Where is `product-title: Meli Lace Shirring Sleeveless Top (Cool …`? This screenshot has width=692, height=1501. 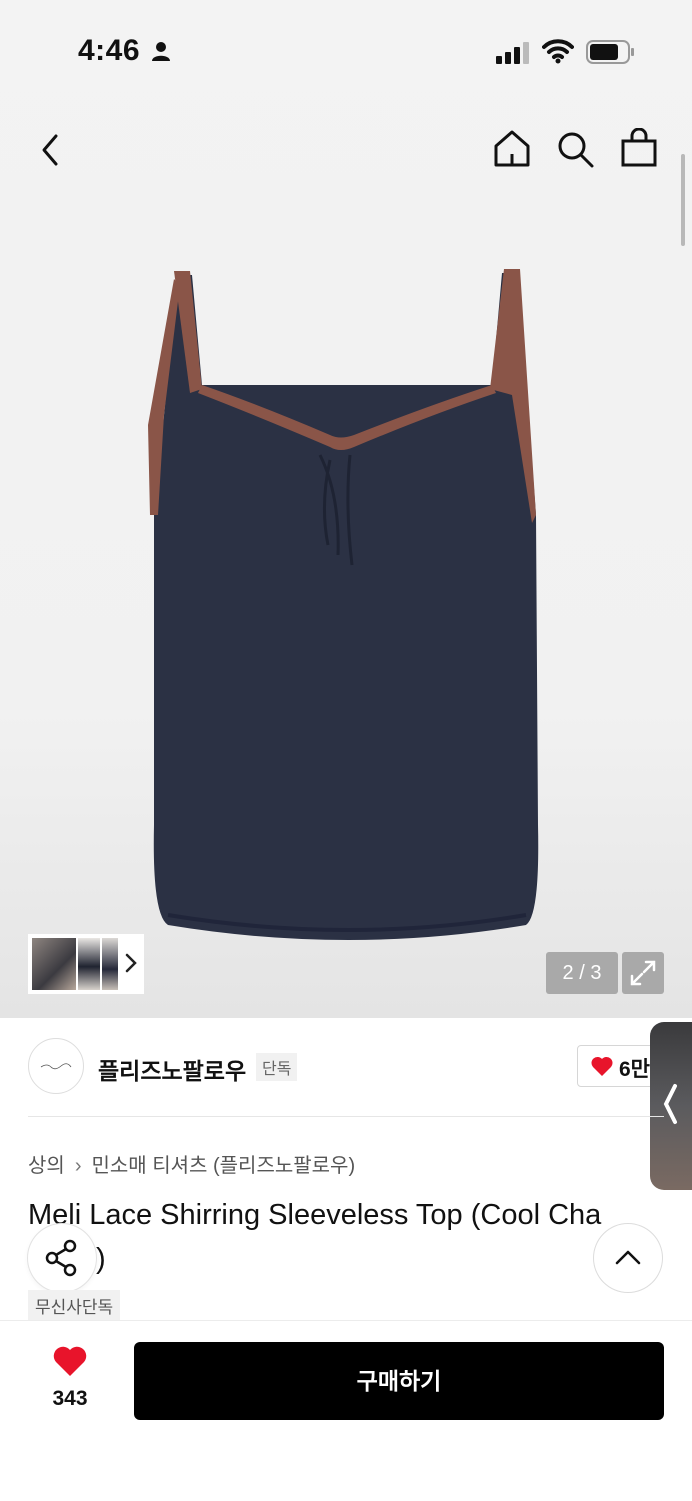
product-title: Meli Lace Shirring Sleeveless Top (Cool … is located at coordinates (348, 1237).